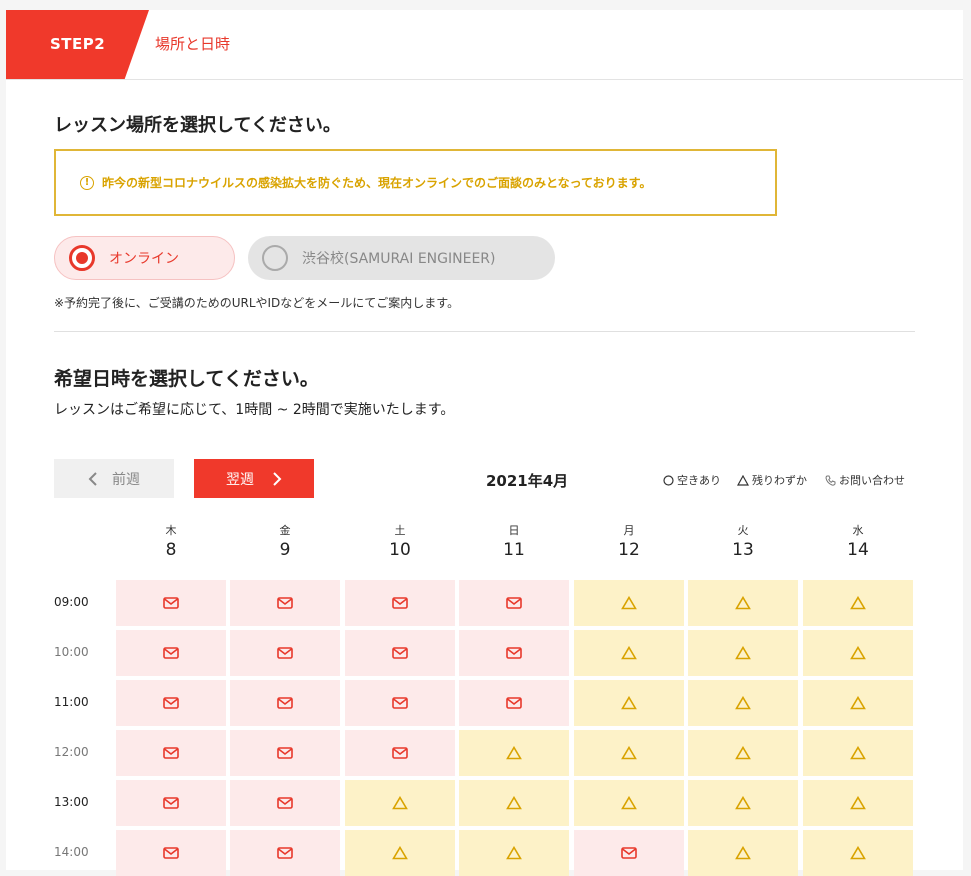 The width and height of the screenshot is (971, 876). I want to click on radio-unselected-icon, so click(275, 258).